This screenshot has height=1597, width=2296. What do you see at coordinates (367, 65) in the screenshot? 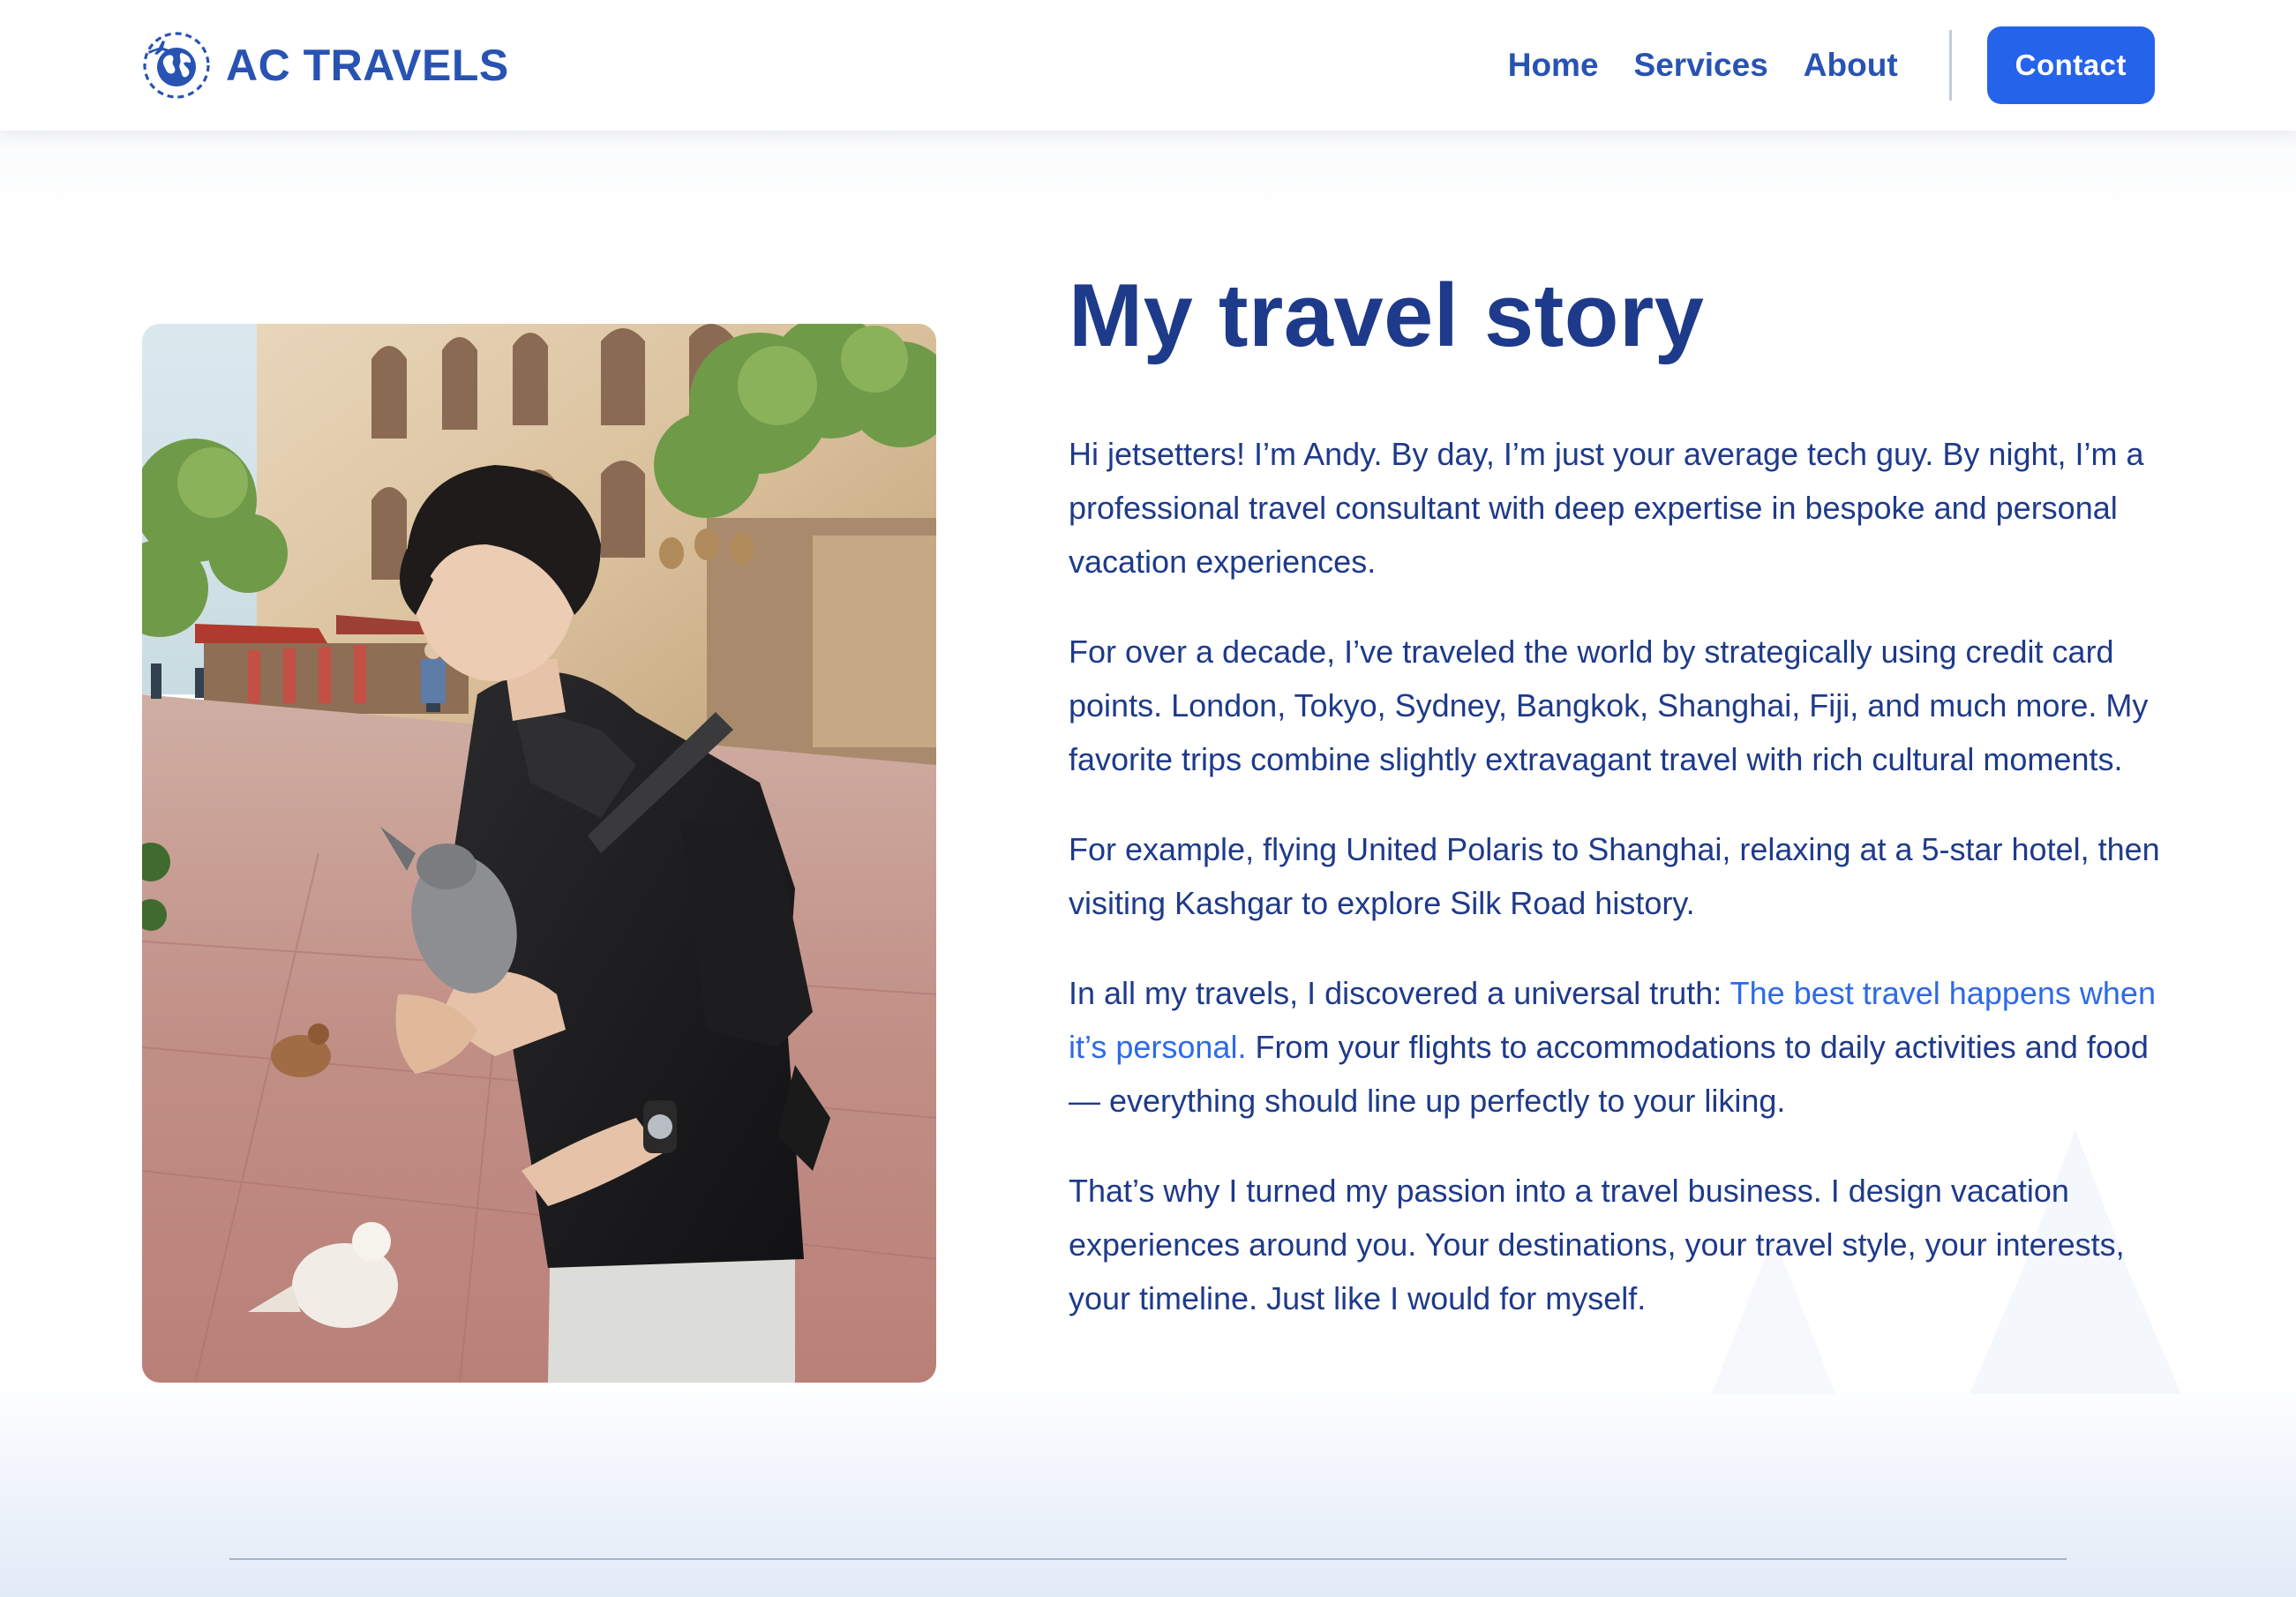
I see `brand-name: AC TRAVELS` at bounding box center [367, 65].